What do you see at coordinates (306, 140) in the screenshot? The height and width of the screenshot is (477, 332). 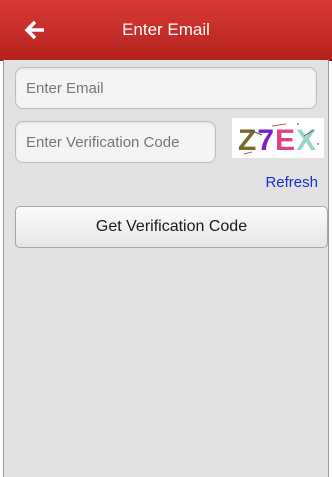 I see `captcha-char-4: X` at bounding box center [306, 140].